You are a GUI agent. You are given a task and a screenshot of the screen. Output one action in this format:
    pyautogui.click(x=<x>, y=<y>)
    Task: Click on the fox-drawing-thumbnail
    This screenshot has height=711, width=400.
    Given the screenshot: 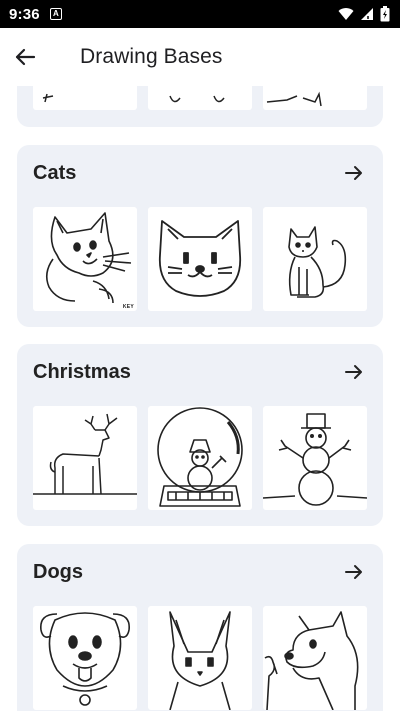 What is the action you would take?
    pyautogui.click(x=200, y=658)
    